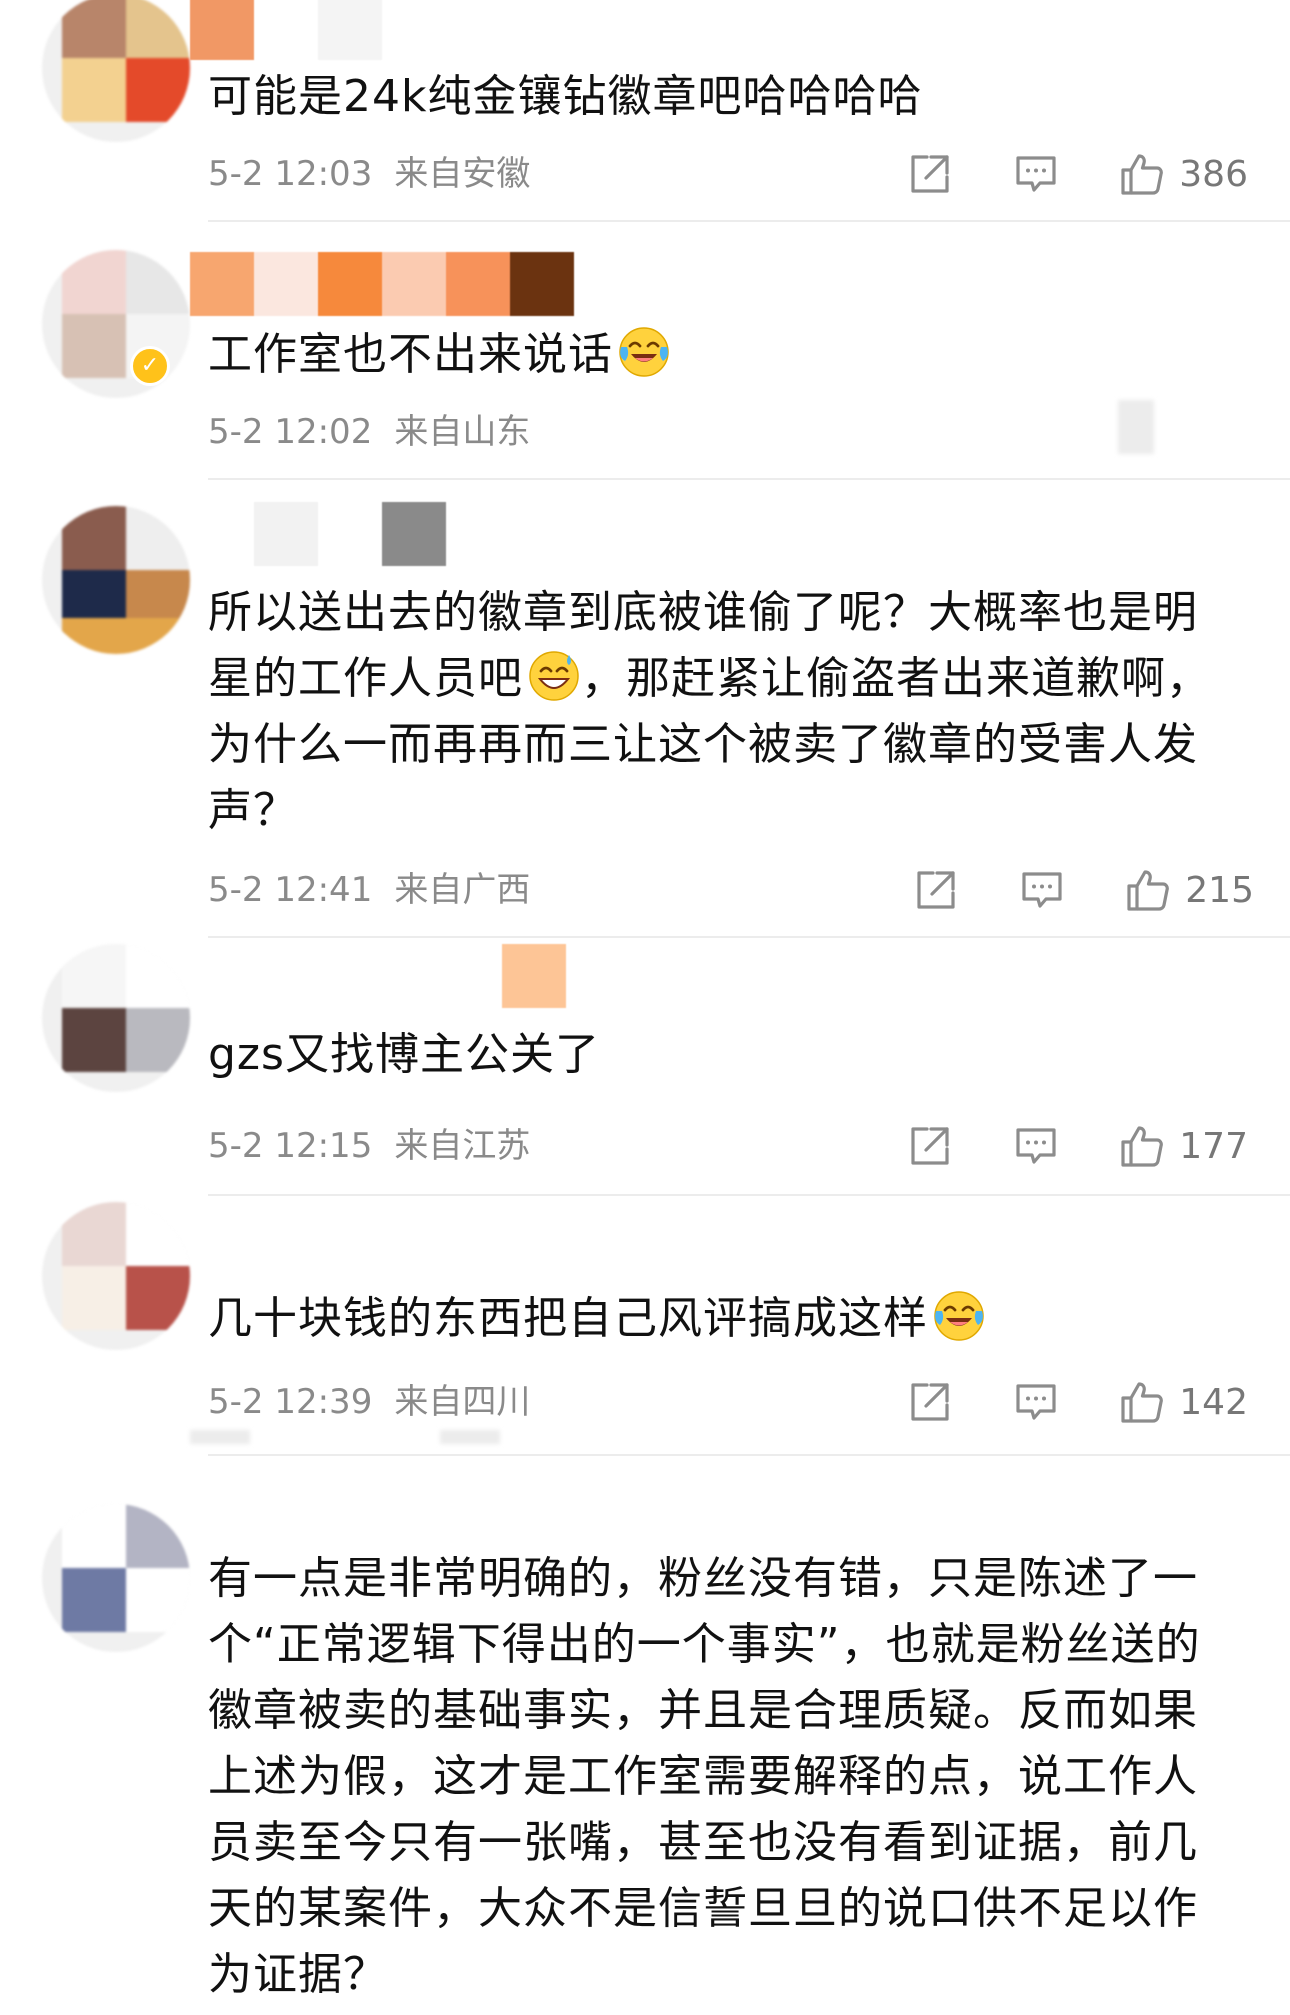 Image resolution: width=1290 pixels, height=2015 pixels. Describe the element at coordinates (1213, 1402) in the screenshot. I see `like-count: 142` at that location.